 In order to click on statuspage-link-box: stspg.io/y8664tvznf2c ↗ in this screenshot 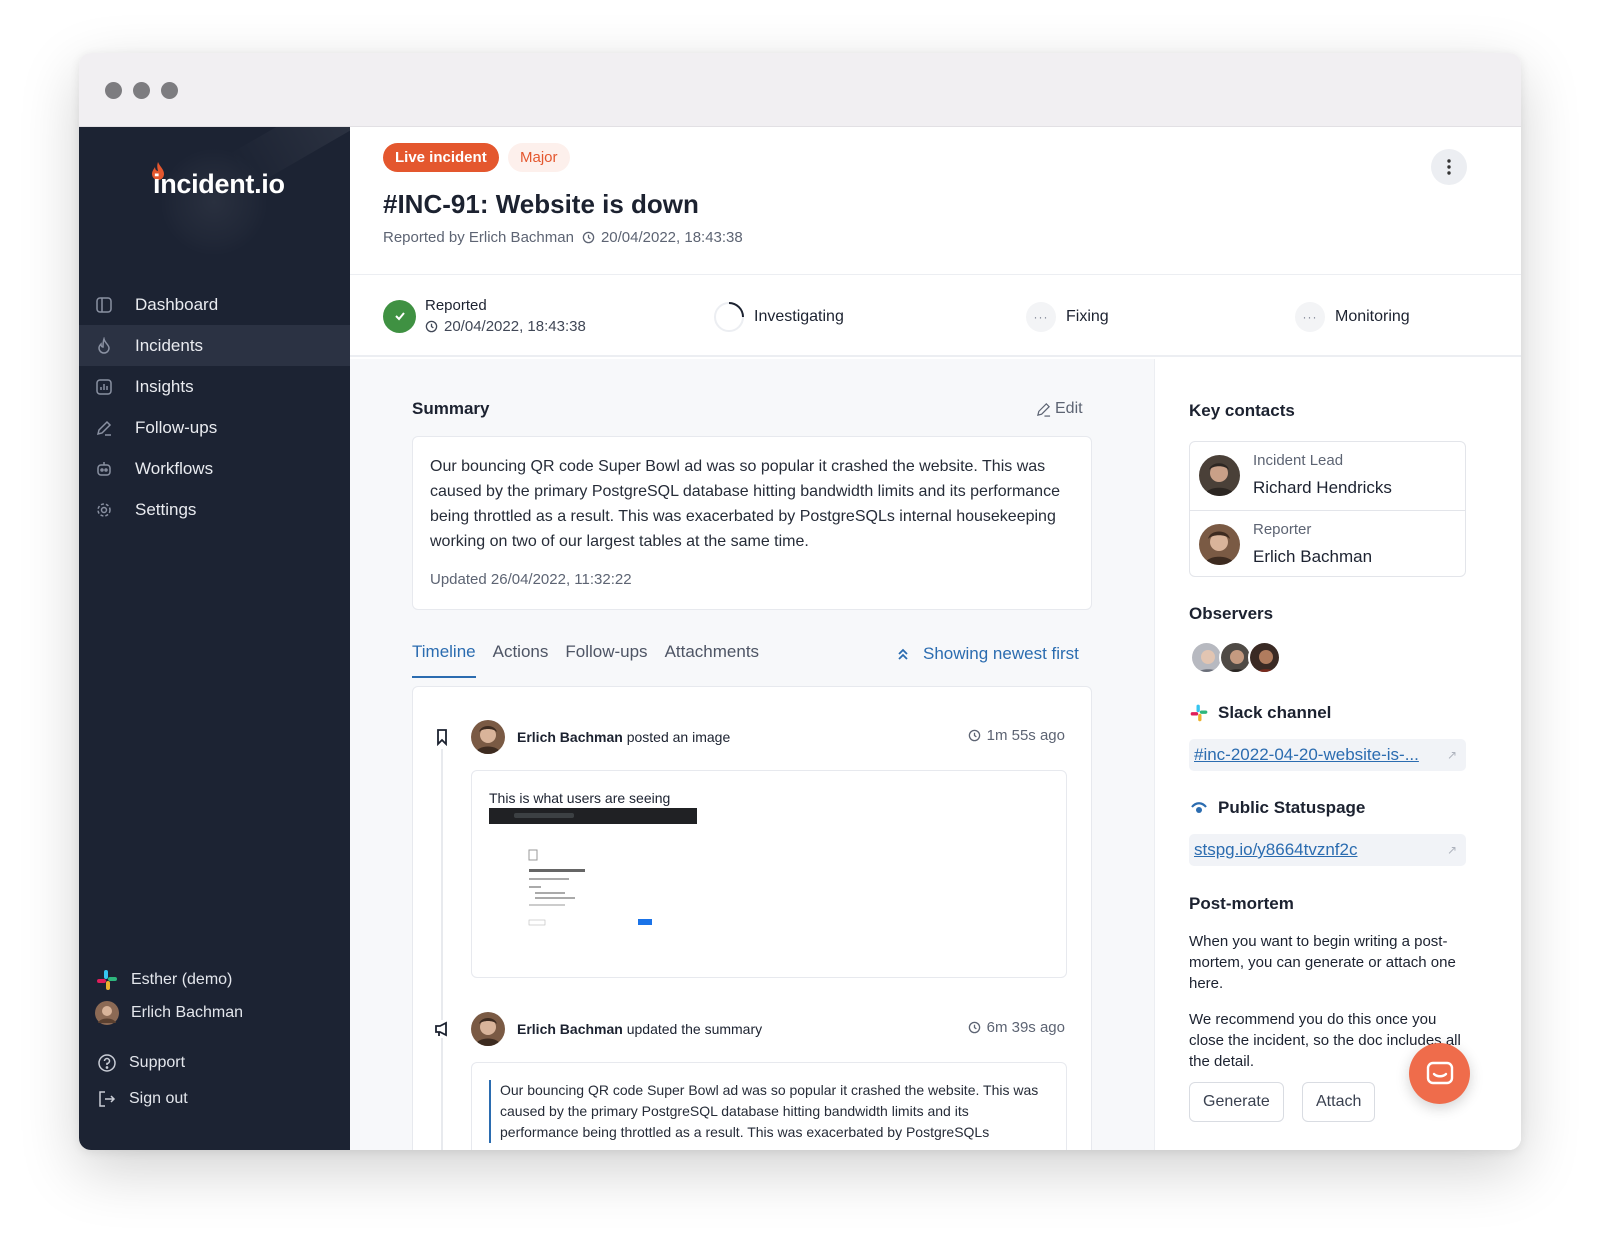, I will do `click(1327, 850)`.